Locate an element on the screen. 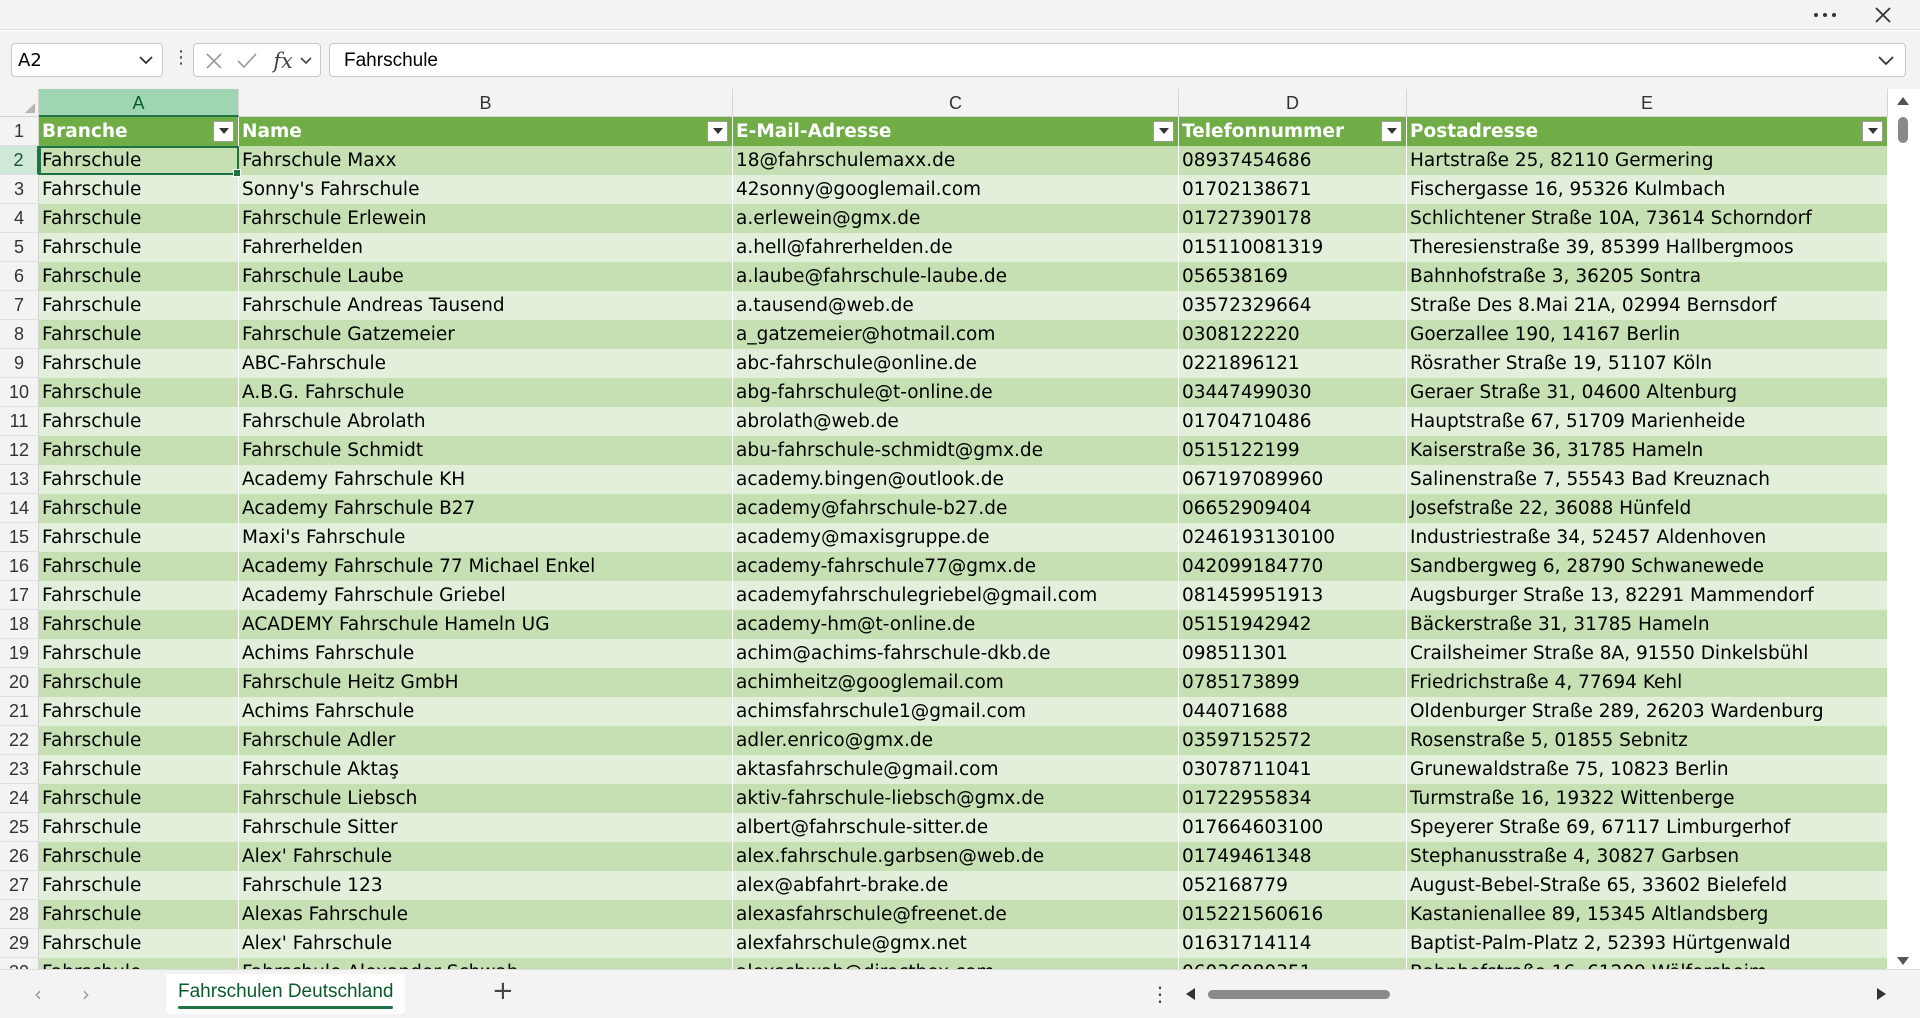 This screenshot has width=1920, height=1018. cell-address: Rösrather Straße 19, 51107 Köln is located at coordinates (1647, 363).